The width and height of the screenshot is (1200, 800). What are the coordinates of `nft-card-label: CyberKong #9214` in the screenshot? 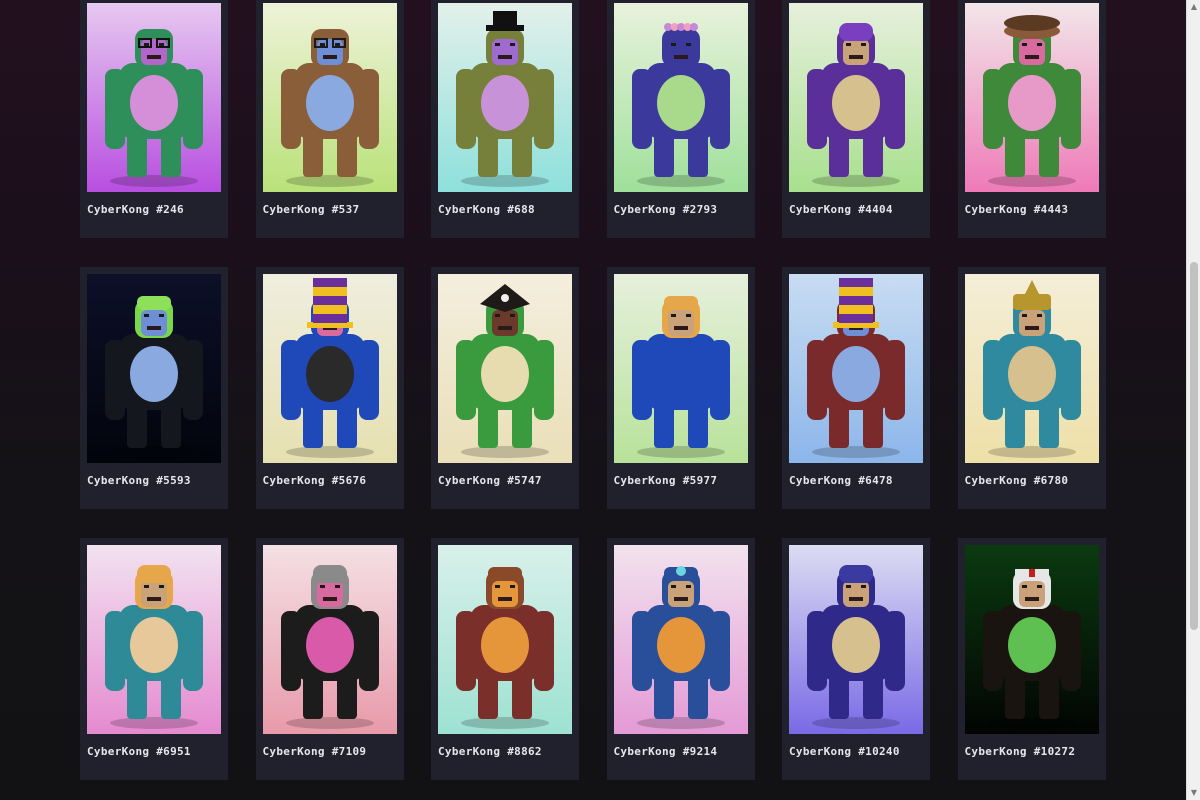 It's located at (665, 751).